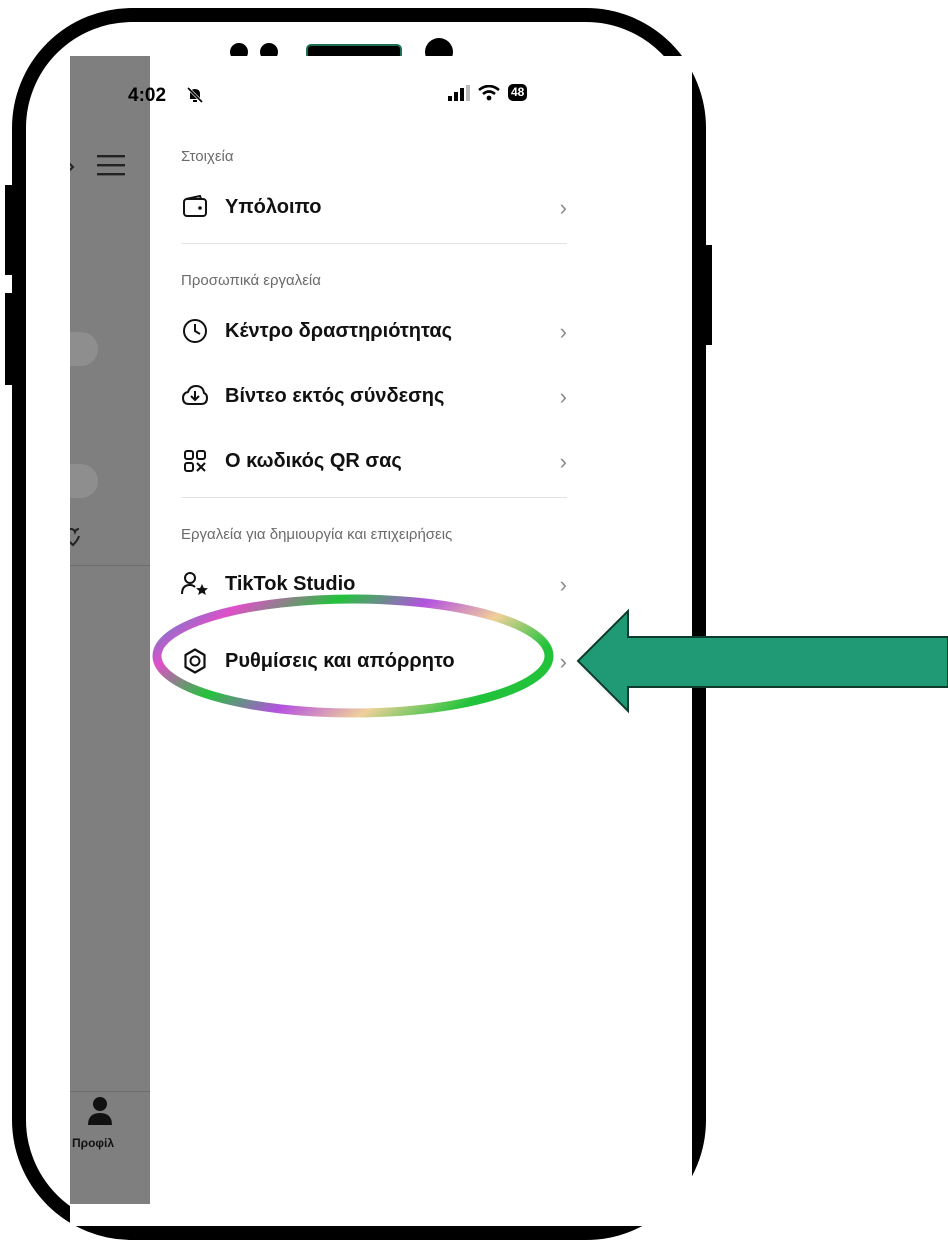 The width and height of the screenshot is (948, 1241). Describe the element at coordinates (251, 280) in the screenshot. I see `section-title-personal-tools: Προσωπικά εργαλεία` at that location.